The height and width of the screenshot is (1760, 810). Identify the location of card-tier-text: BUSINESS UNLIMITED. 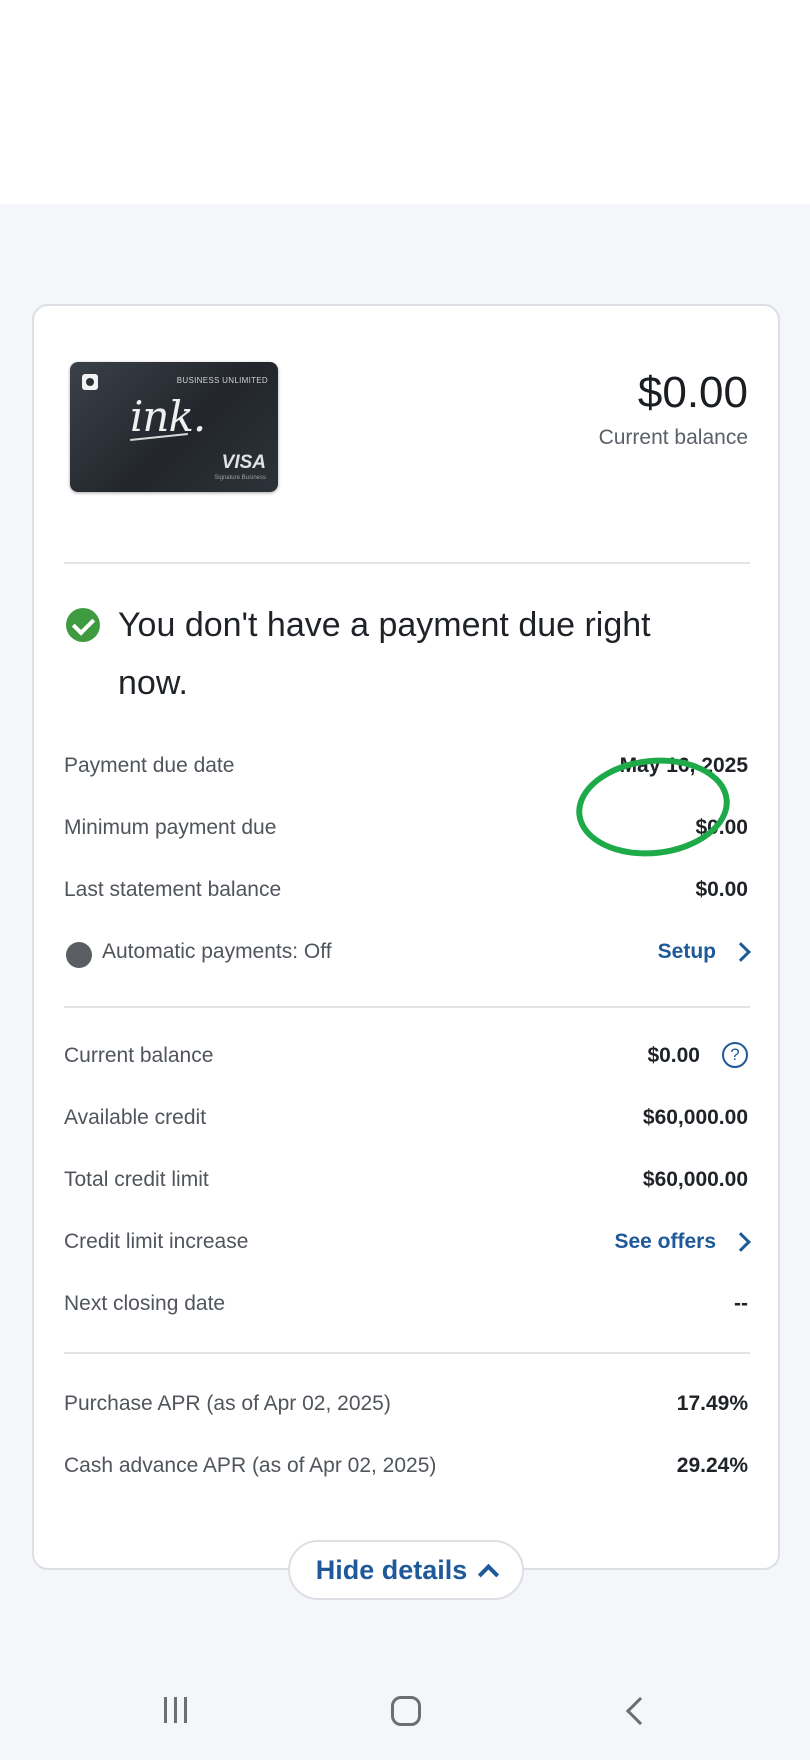
(222, 380).